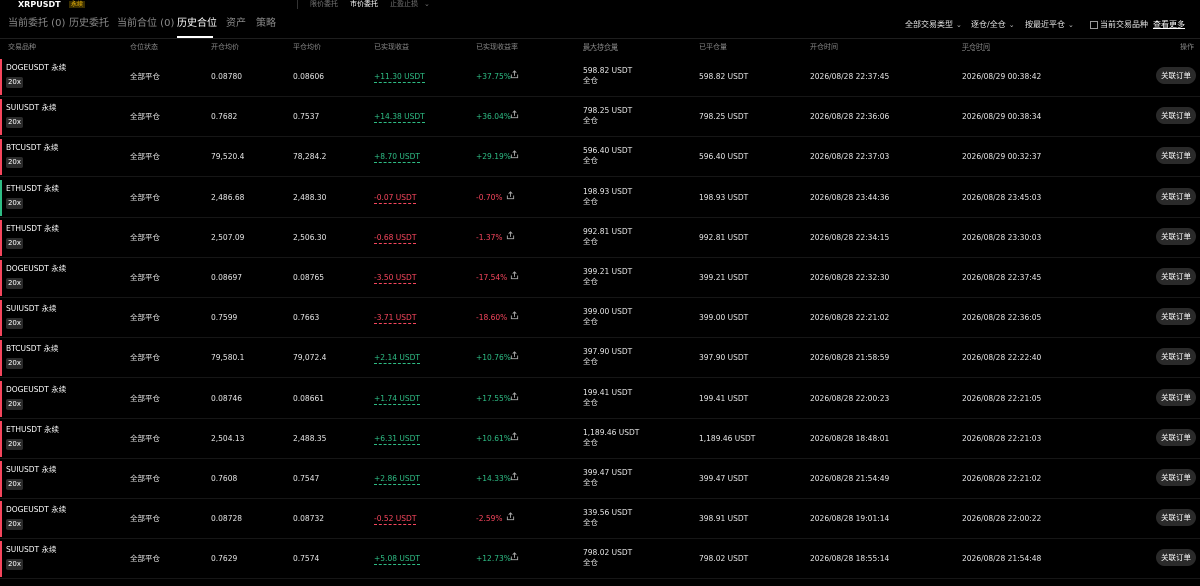  What do you see at coordinates (306, 117) in the screenshot?
I see `row-close-price: 0.7537` at bounding box center [306, 117].